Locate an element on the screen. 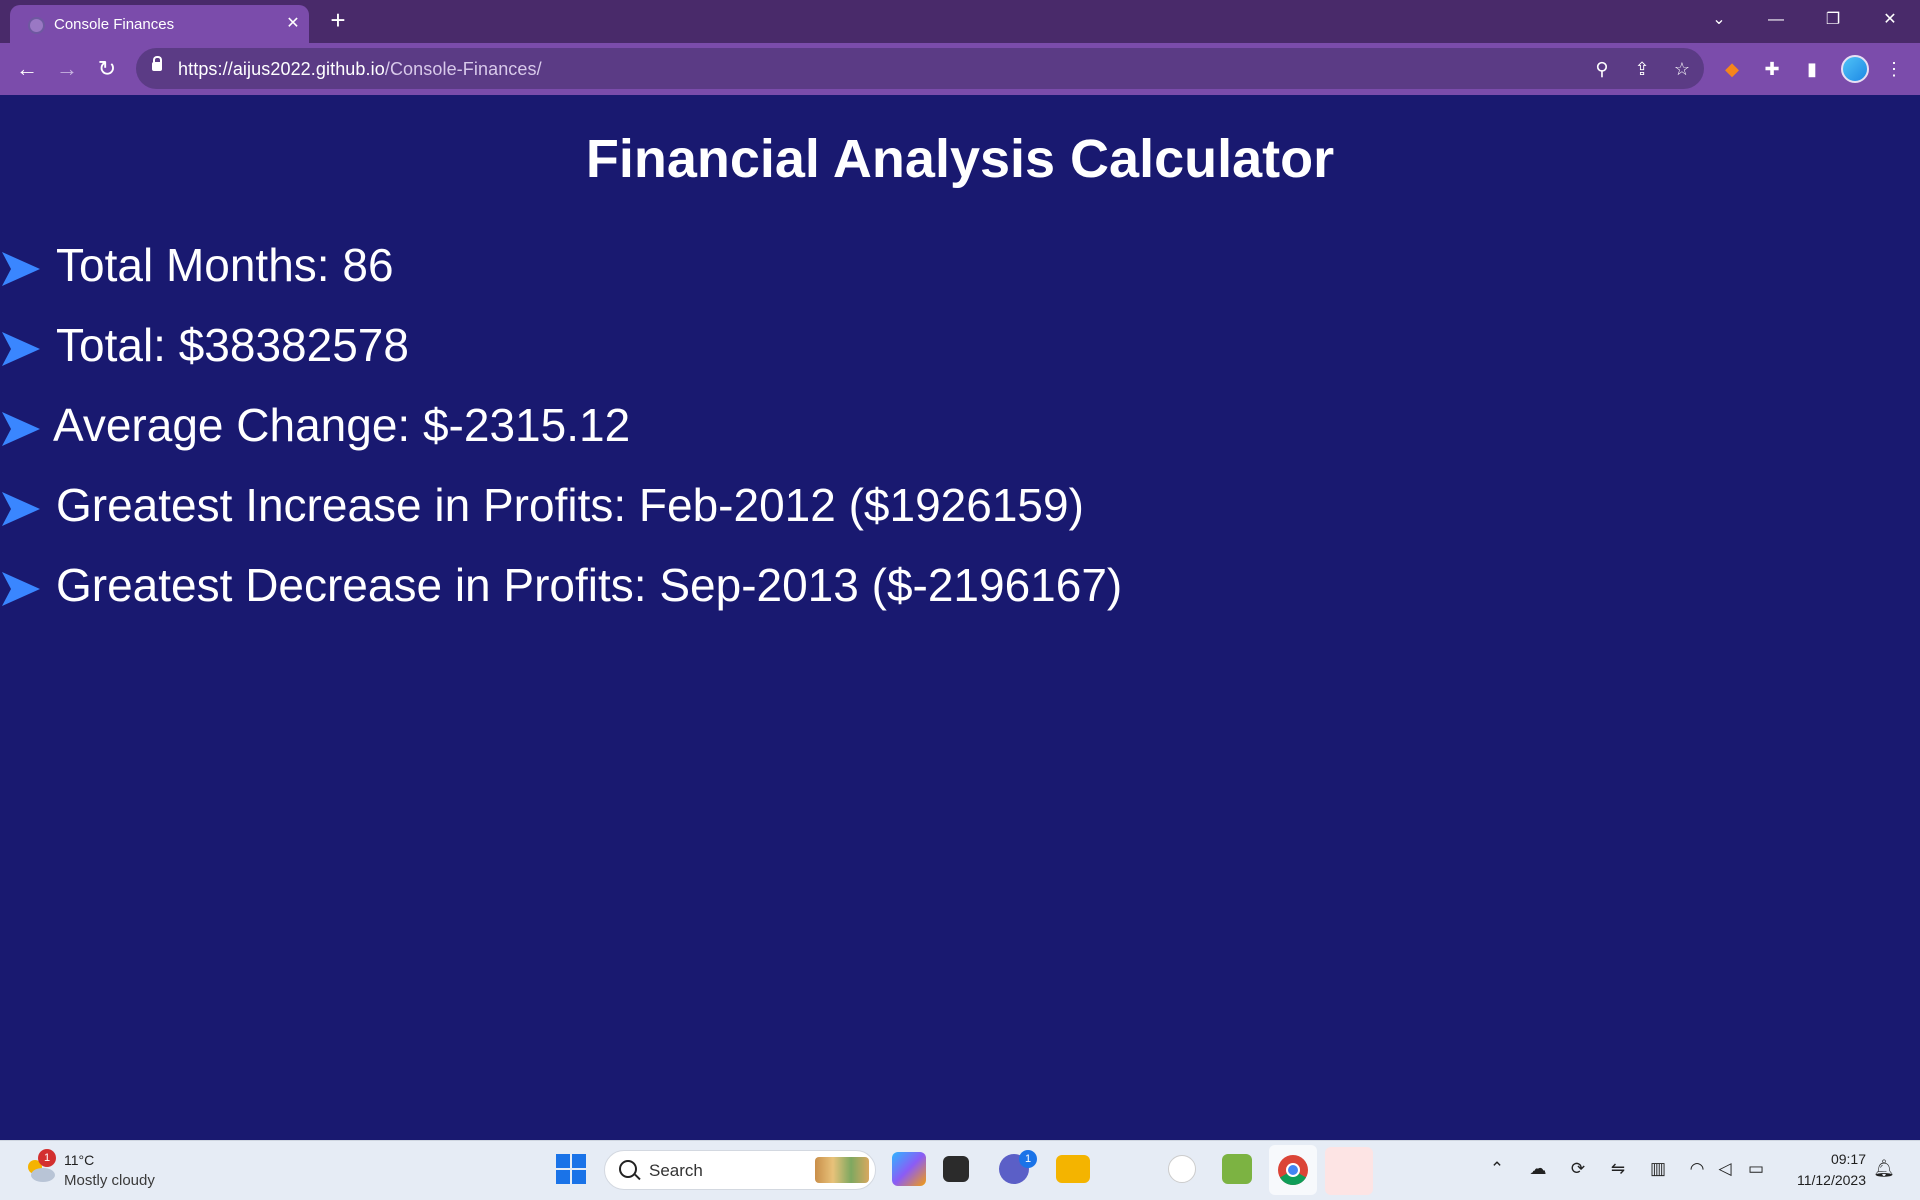 This screenshot has width=1920, height=1200. meter-app-icon: ▥ is located at coordinates (1658, 1169).